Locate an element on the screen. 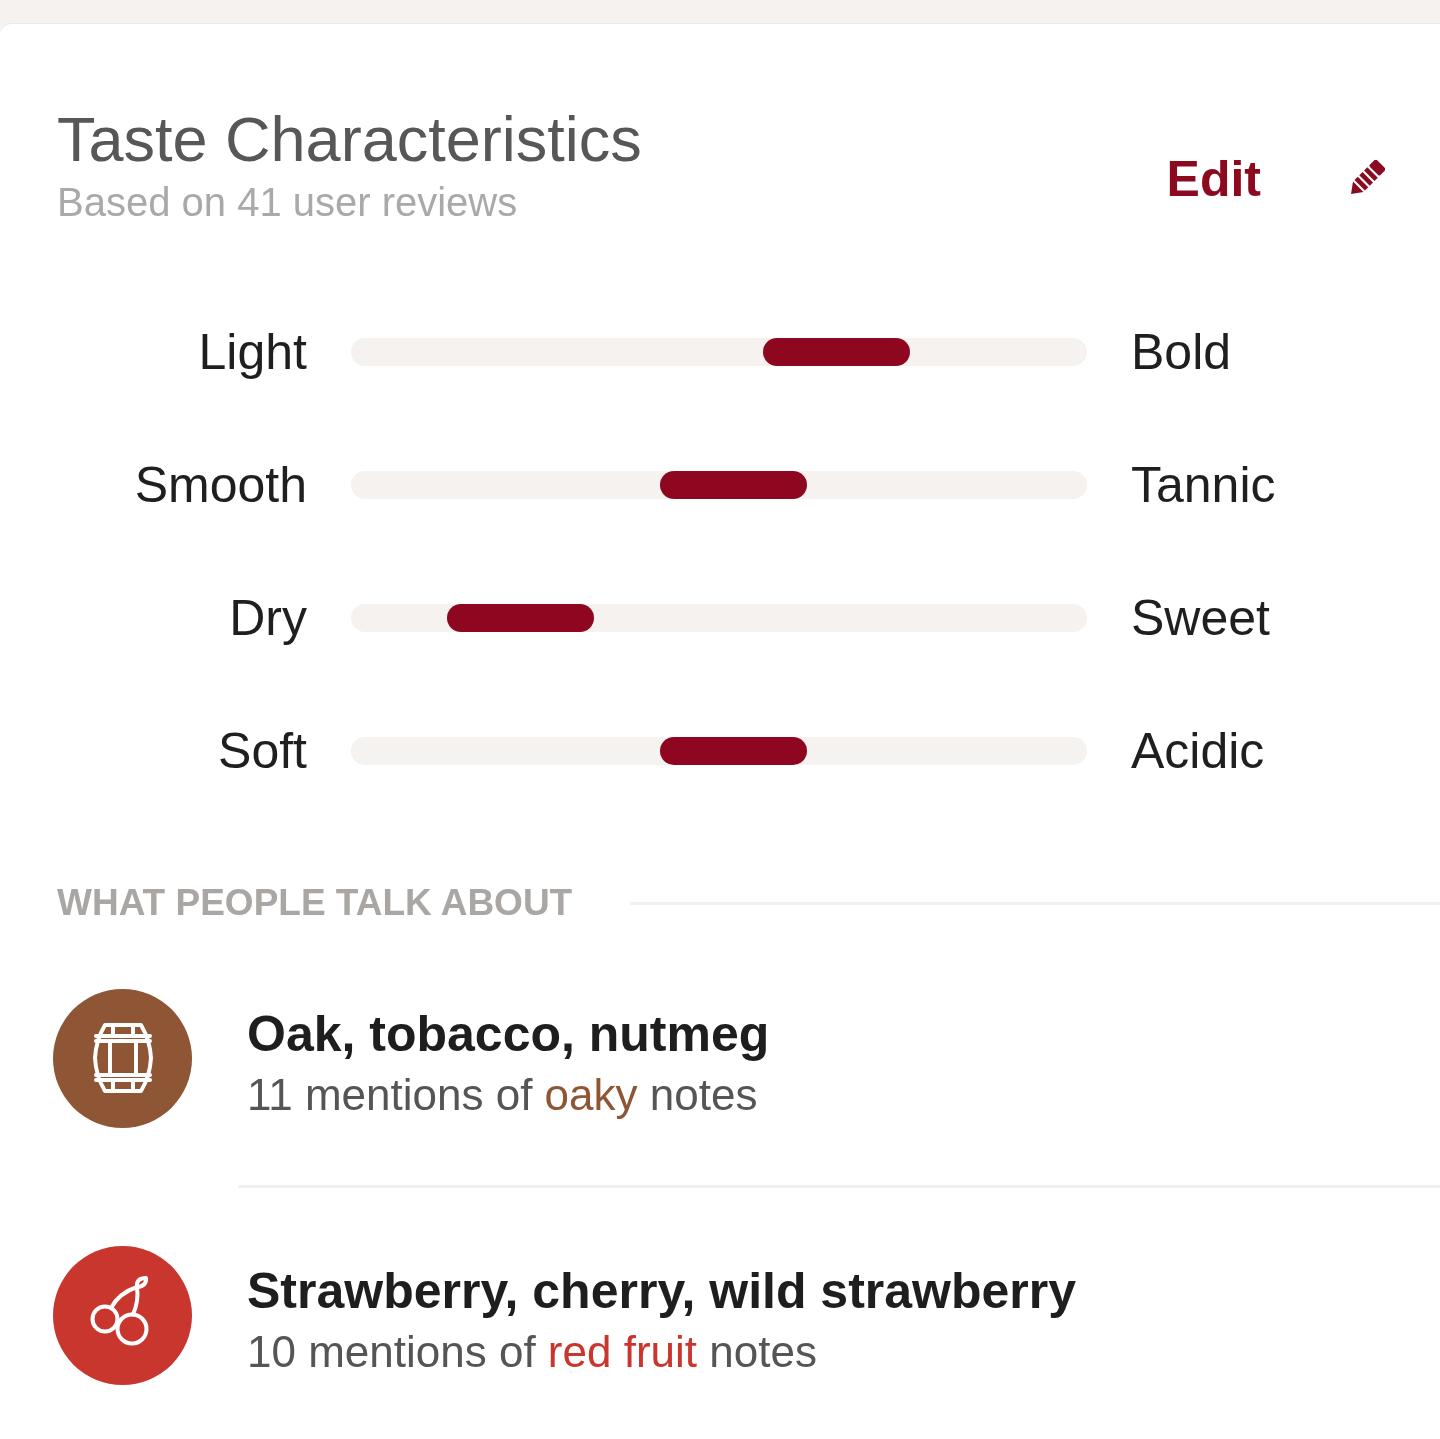 This screenshot has width=1440, height=1439. scale-end-label: Acidic is located at coordinates (1198, 750).